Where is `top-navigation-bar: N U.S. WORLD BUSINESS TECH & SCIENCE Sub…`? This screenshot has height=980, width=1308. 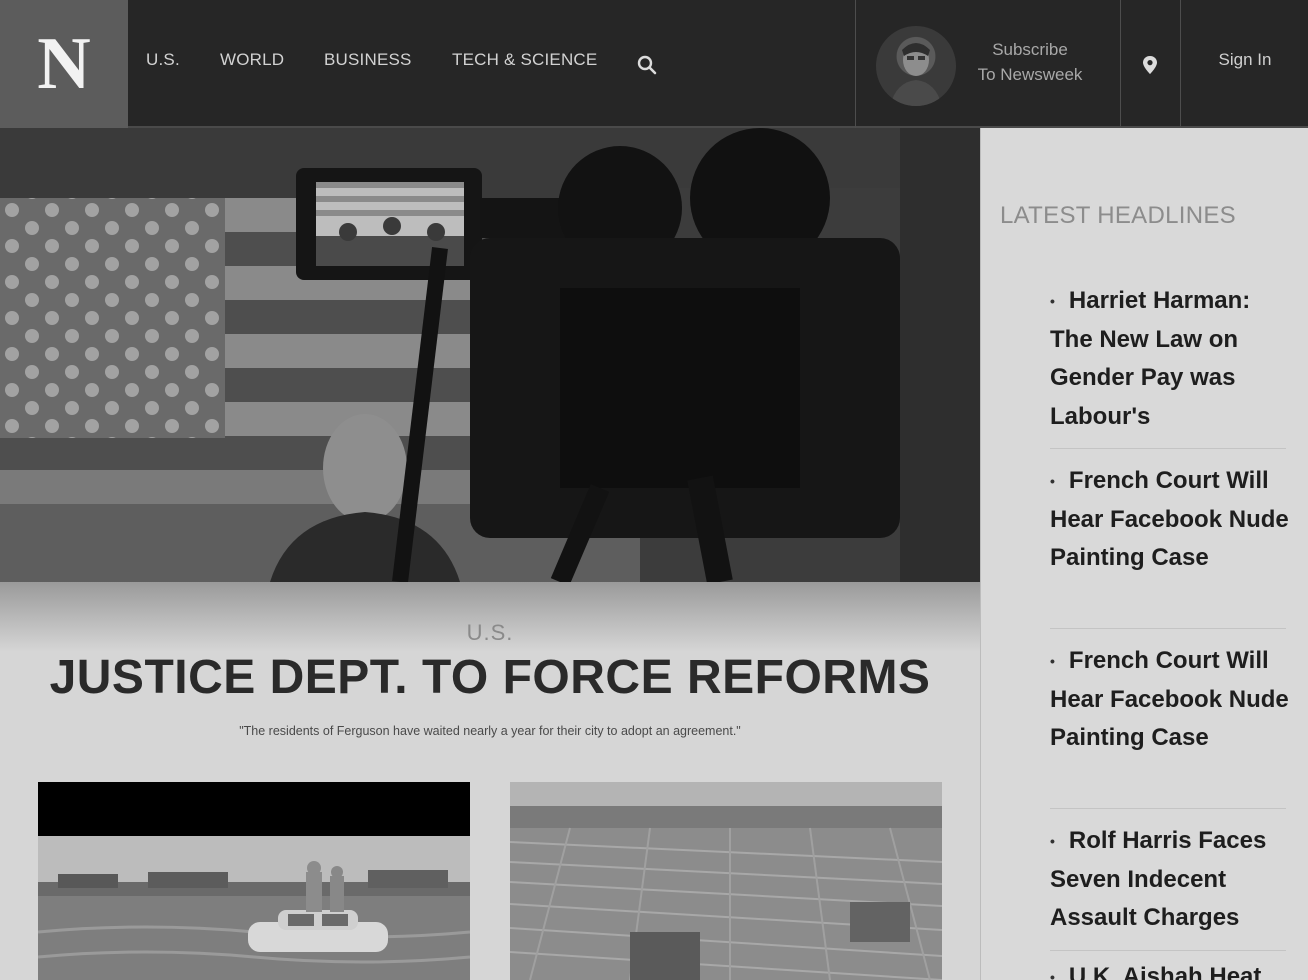
top-navigation-bar: N U.S. WORLD BUSINESS TECH & SCIENCE Sub… is located at coordinates (654, 64).